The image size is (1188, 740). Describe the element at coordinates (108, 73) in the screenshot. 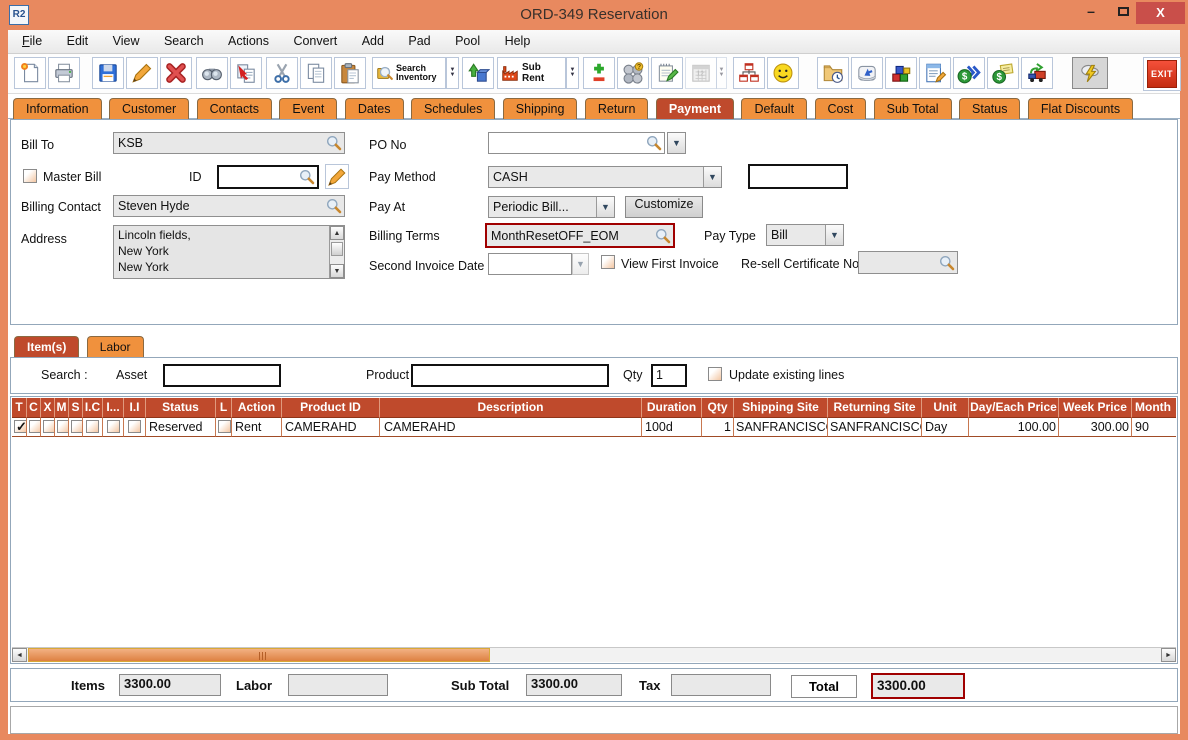

I see `save-button` at that location.